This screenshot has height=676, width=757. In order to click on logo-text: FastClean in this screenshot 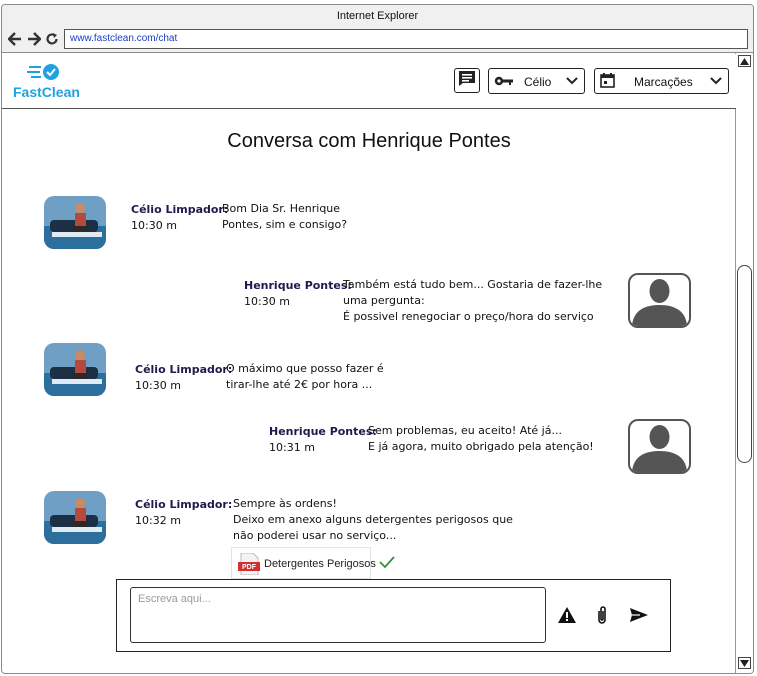, I will do `click(46, 92)`.